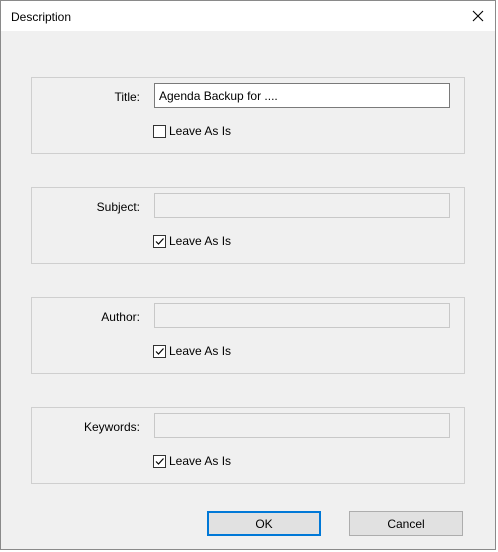 The width and height of the screenshot is (498, 552). Describe the element at coordinates (41, 17) in the screenshot. I see `window-title: Description` at that location.